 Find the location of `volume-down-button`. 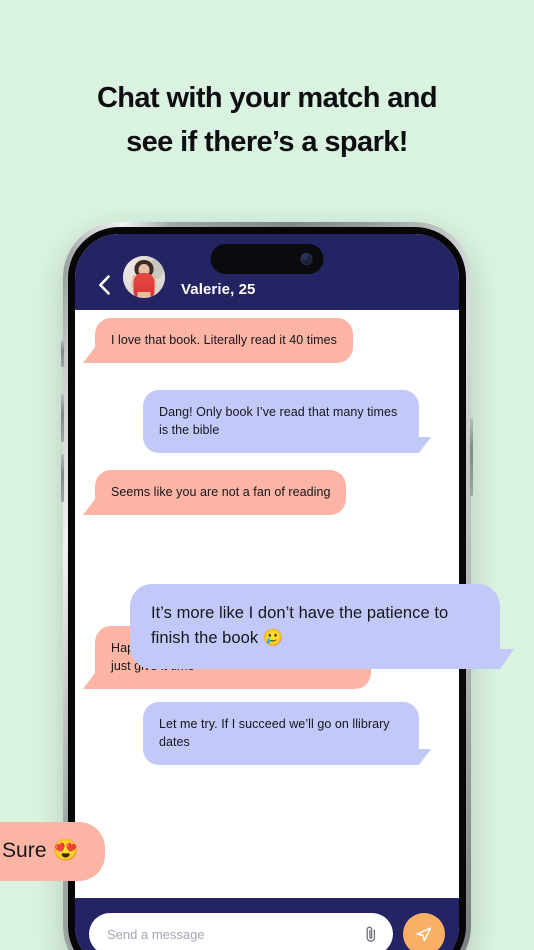

volume-down-button is located at coordinates (62, 478).